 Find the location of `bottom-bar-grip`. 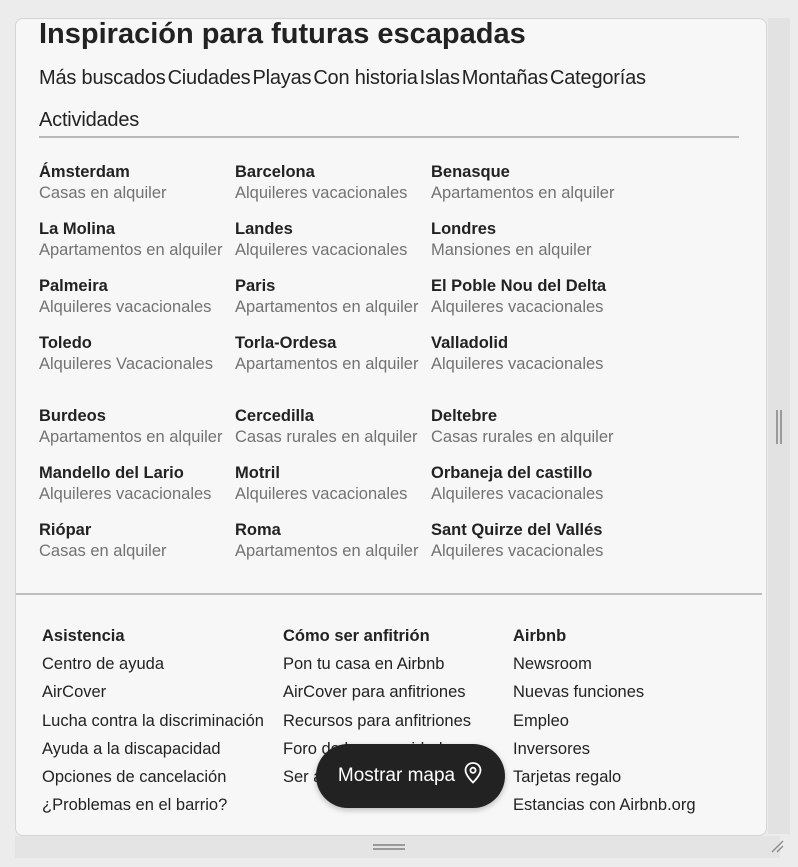

bottom-bar-grip is located at coordinates (389, 847).